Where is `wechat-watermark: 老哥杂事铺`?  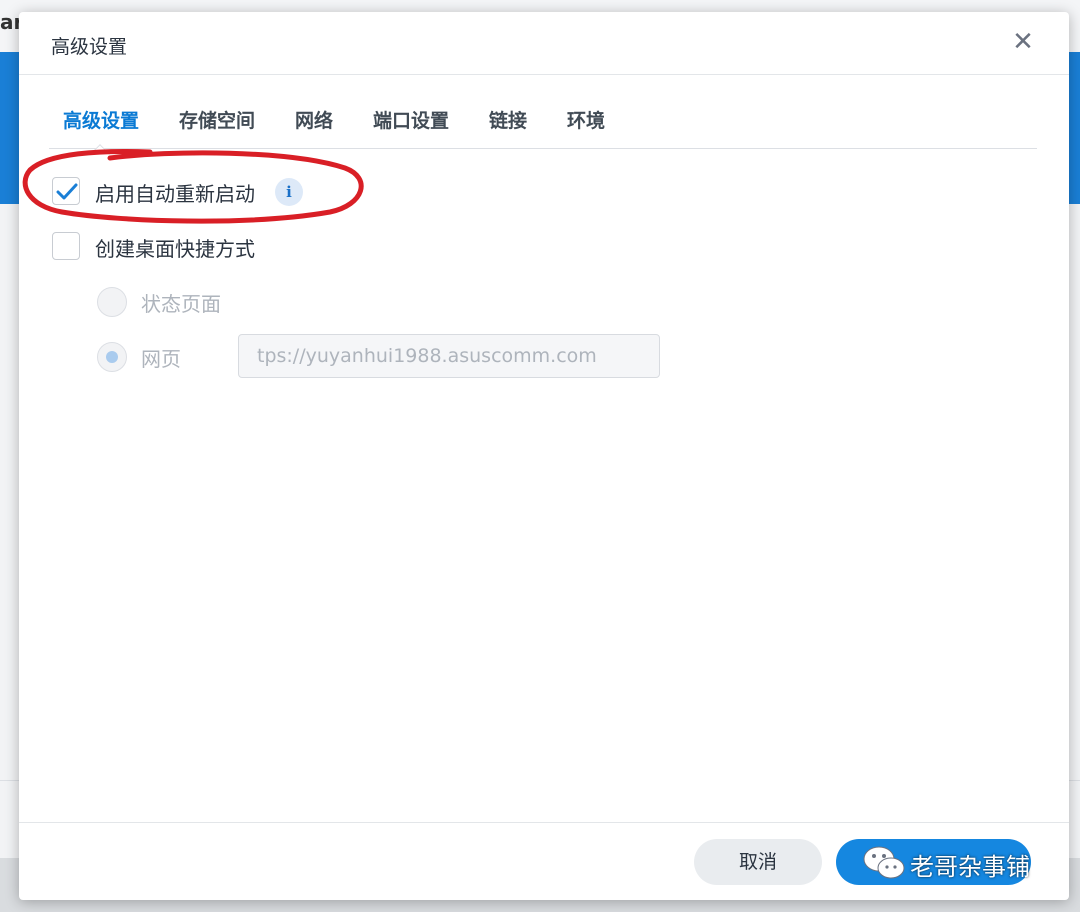 wechat-watermark: 老哥杂事铺 is located at coordinates (946, 863).